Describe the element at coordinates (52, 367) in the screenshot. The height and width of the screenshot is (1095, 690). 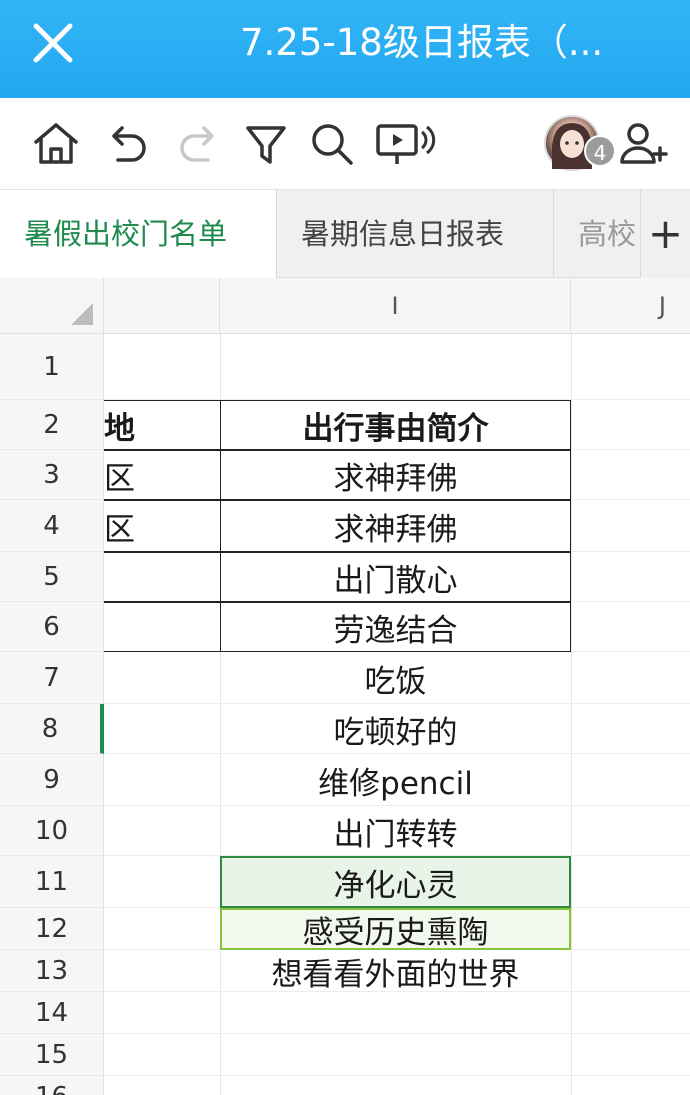
I see `row-header: 1` at that location.